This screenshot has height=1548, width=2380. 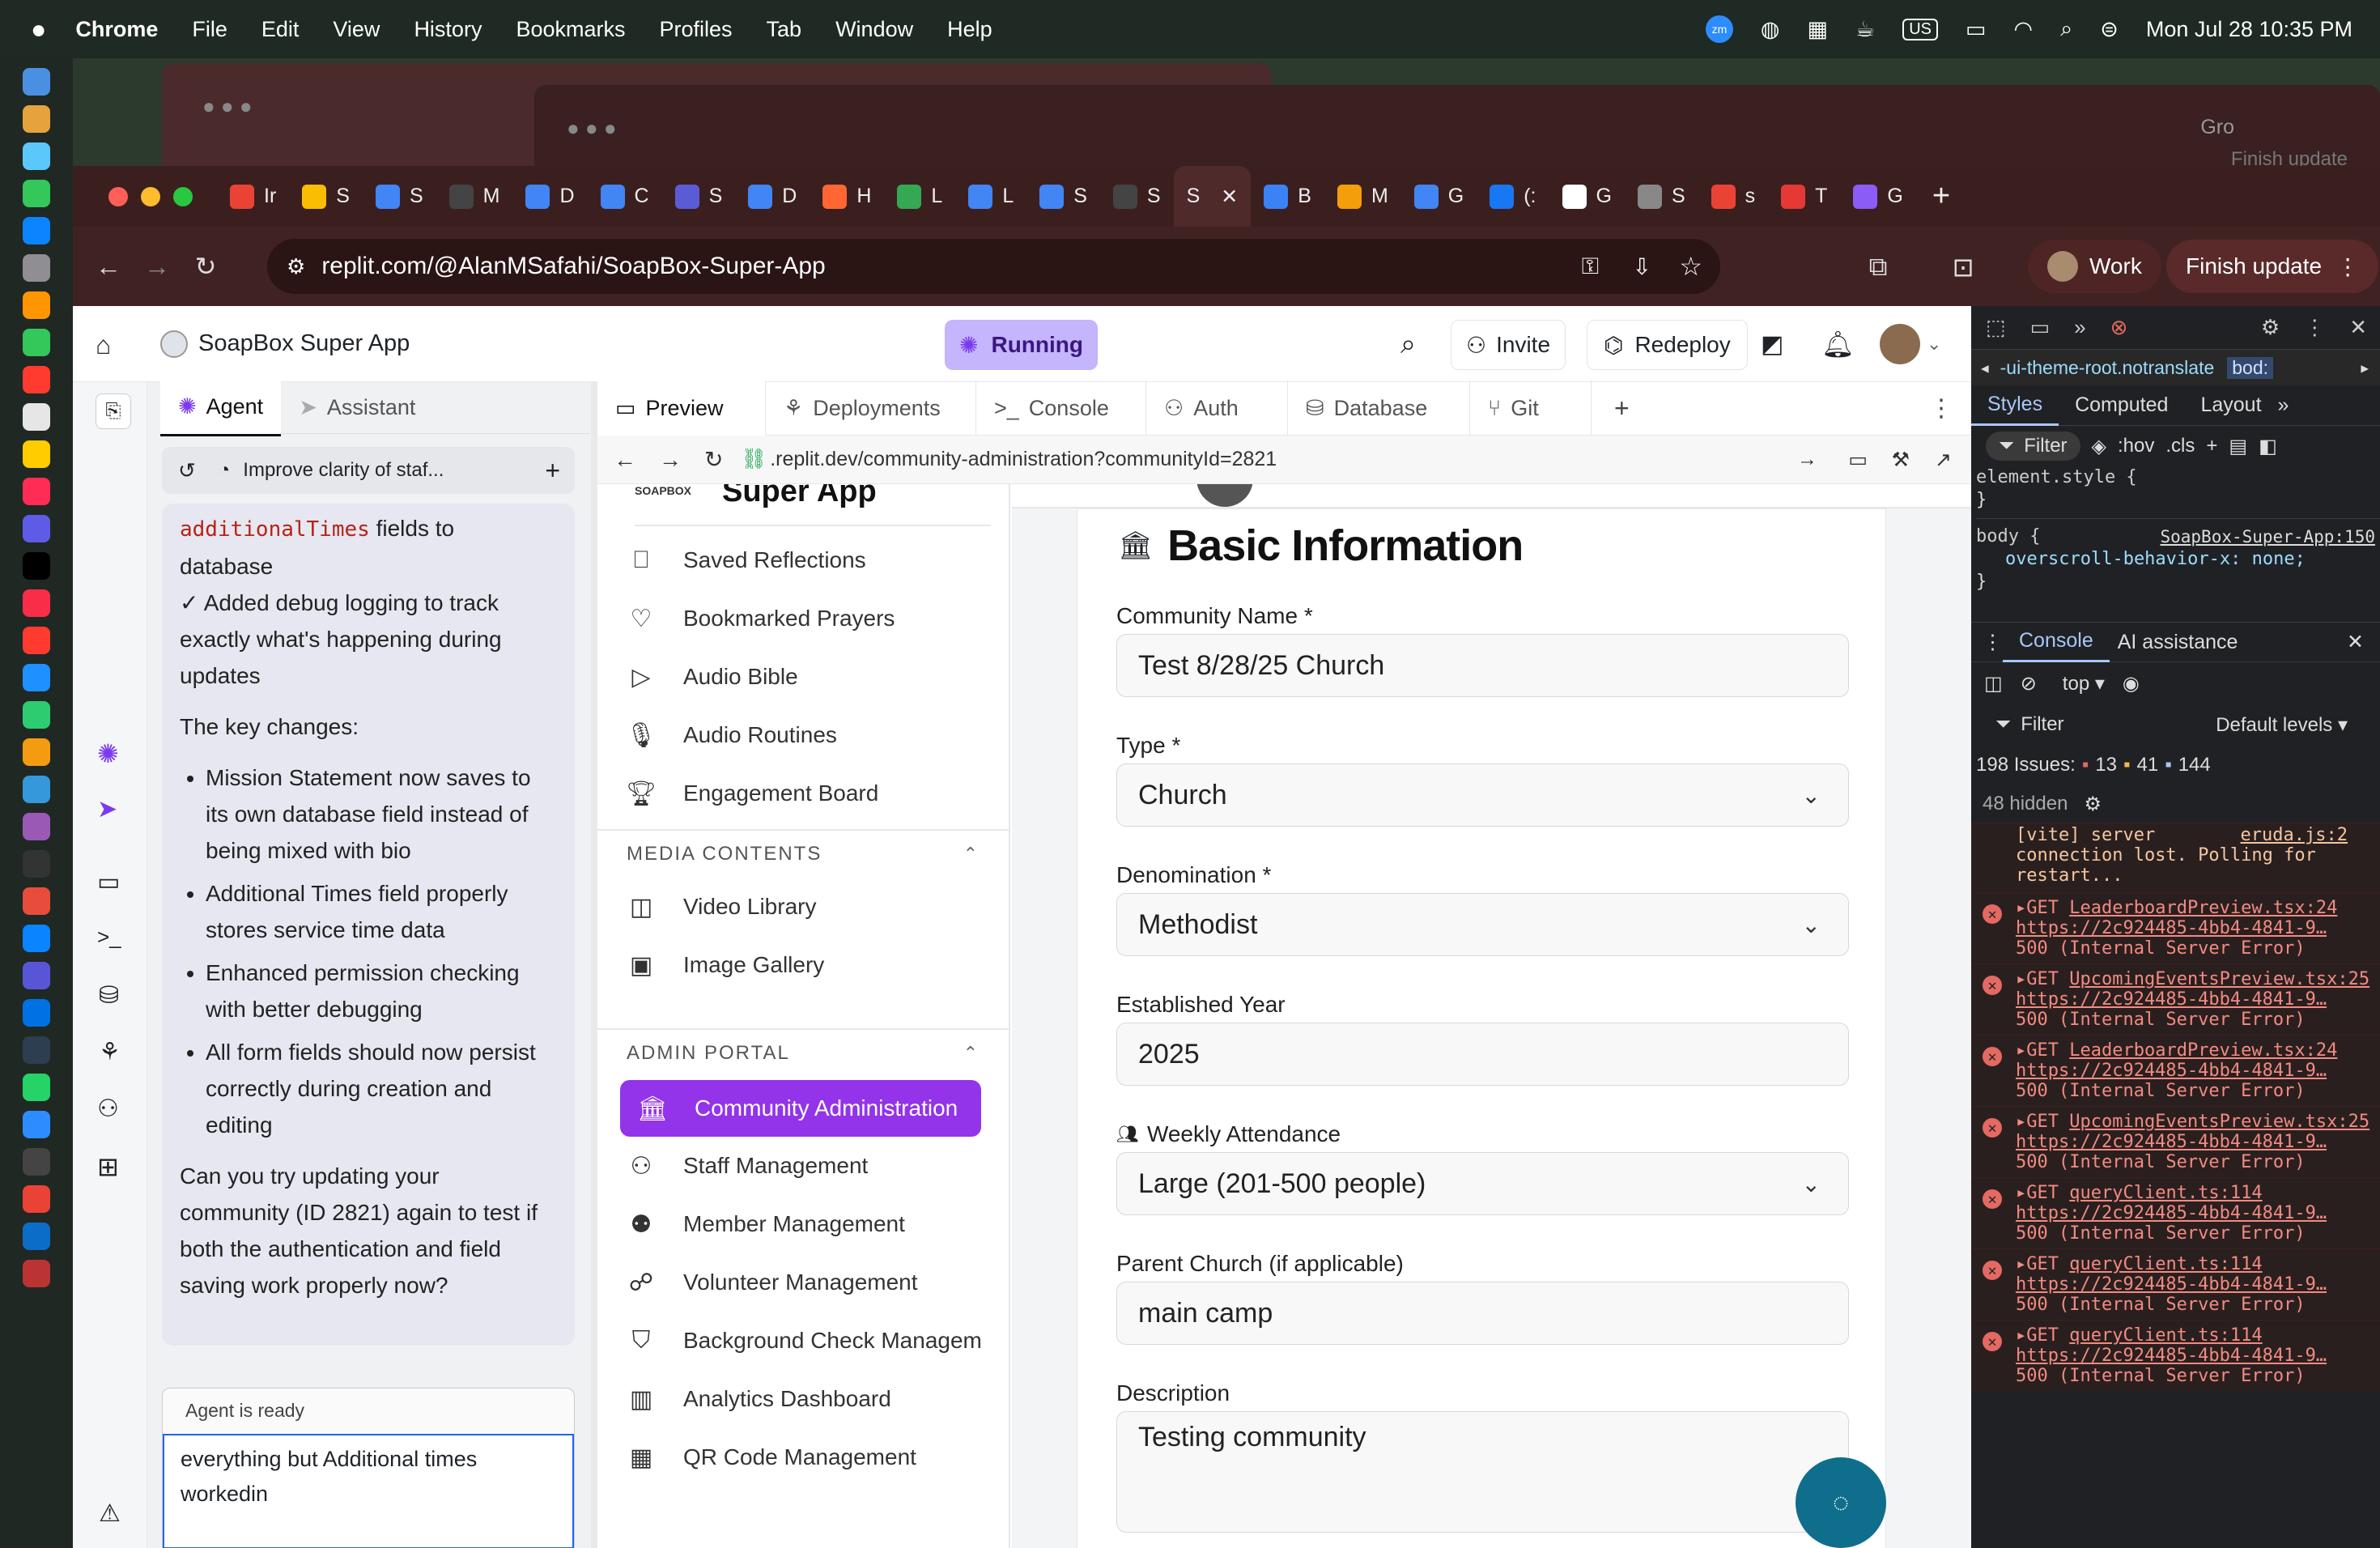 I want to click on established-year-input: 2025, so click(x=1483, y=1055).